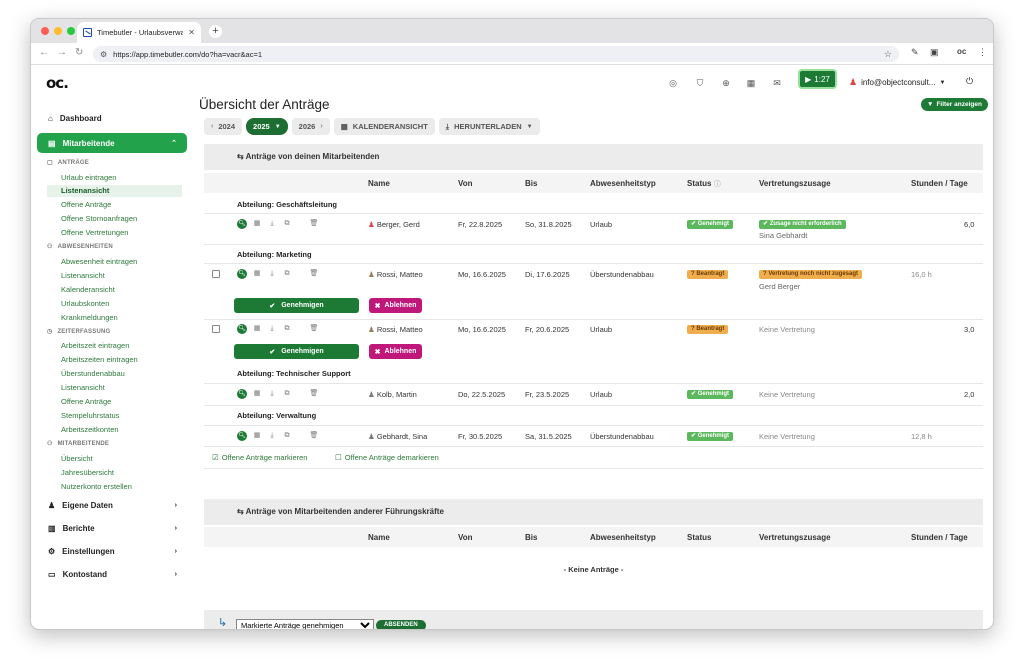 This screenshot has height=669, width=1024. I want to click on browser-menu-icon: ⋮, so click(982, 52).